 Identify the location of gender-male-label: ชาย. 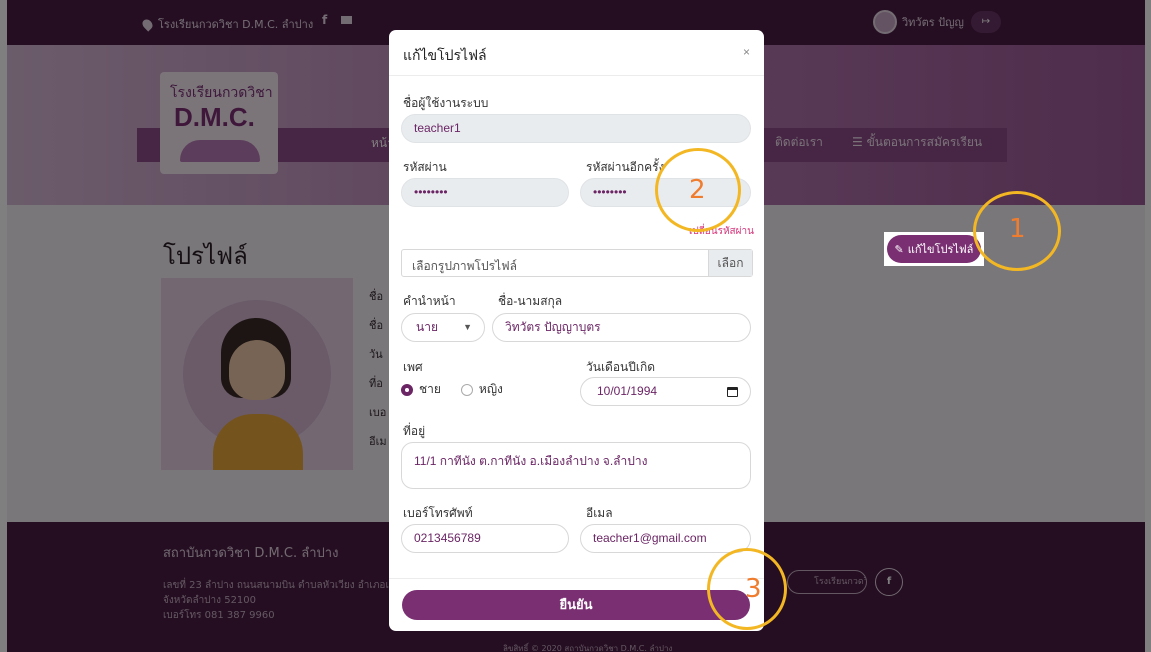
(430, 389).